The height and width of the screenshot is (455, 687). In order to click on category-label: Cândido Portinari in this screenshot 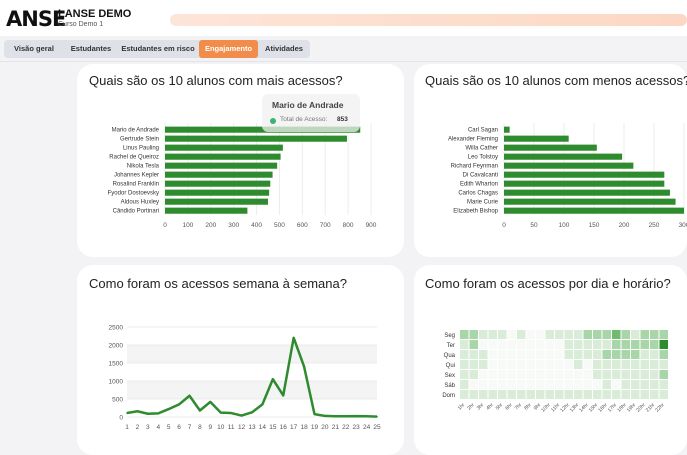, I will do `click(136, 211)`.